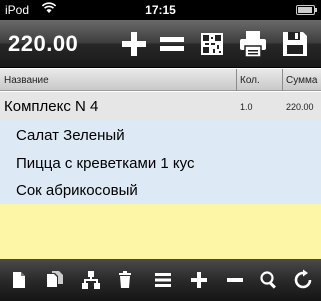  I want to click on plus-icon, so click(199, 280).